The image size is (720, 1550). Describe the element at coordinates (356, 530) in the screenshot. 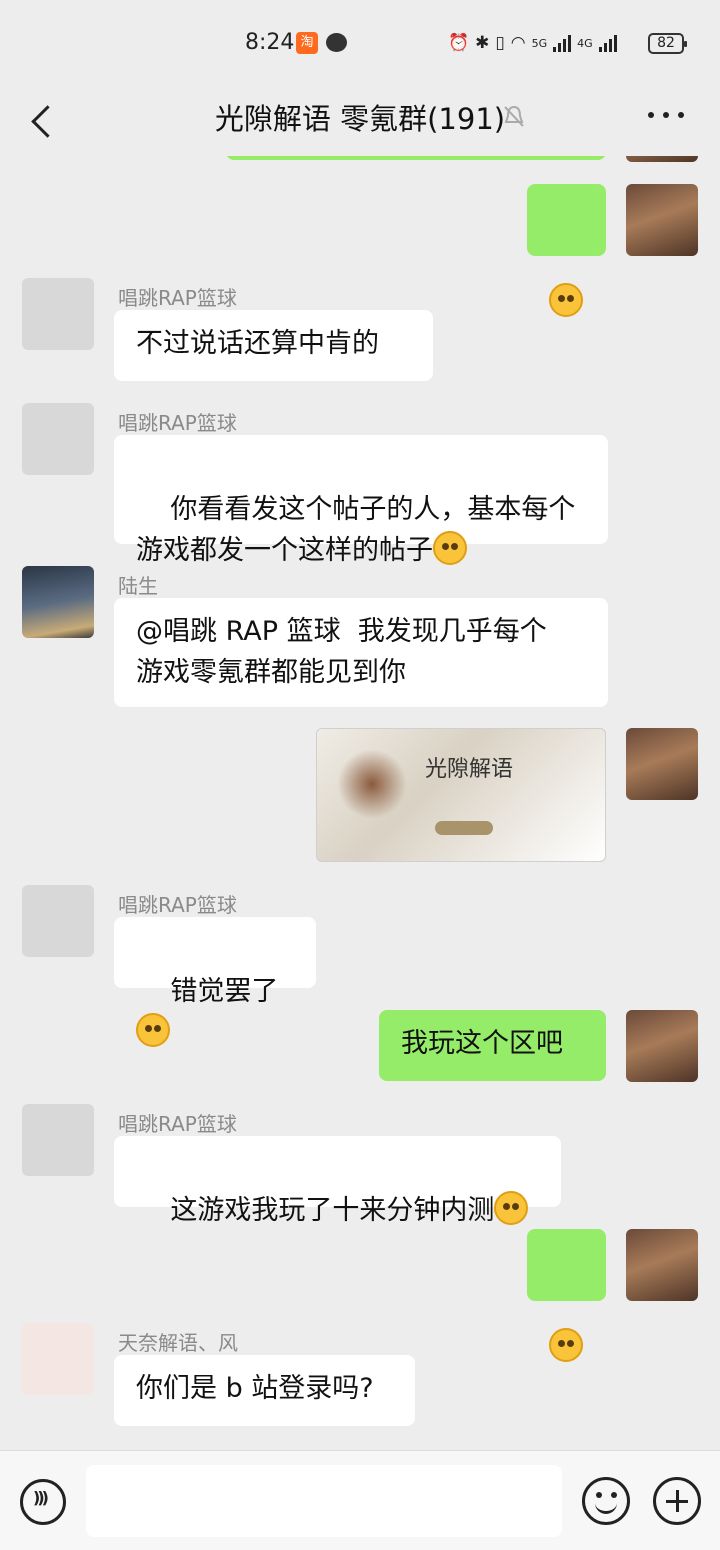

I see `message-text: 你看看发这个帖子的人，基本每个 游戏都发一个这样的帖子` at that location.